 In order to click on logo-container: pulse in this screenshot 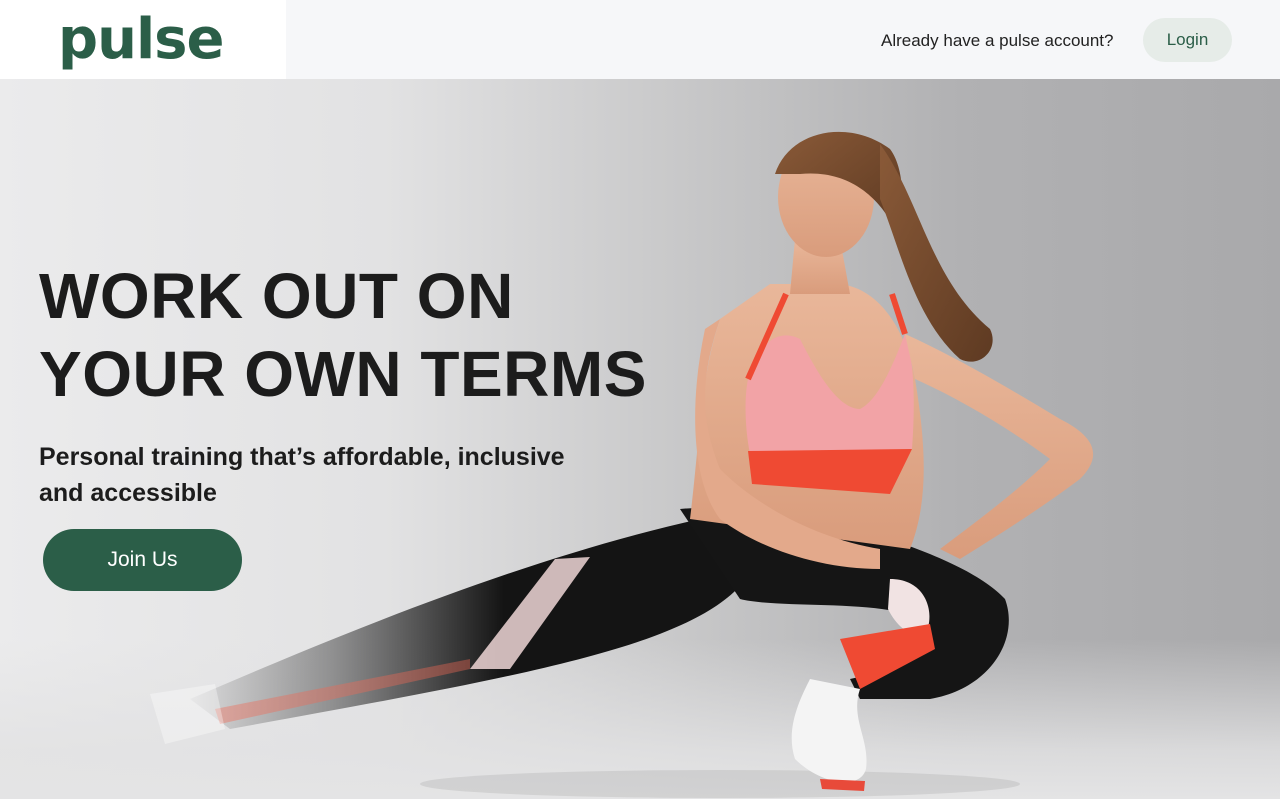, I will do `click(143, 39)`.